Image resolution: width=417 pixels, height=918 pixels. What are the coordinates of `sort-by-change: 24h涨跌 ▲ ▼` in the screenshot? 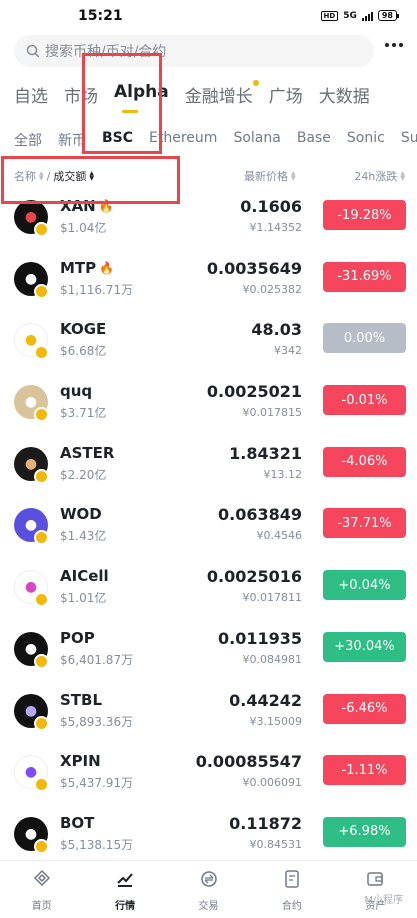 It's located at (379, 176).